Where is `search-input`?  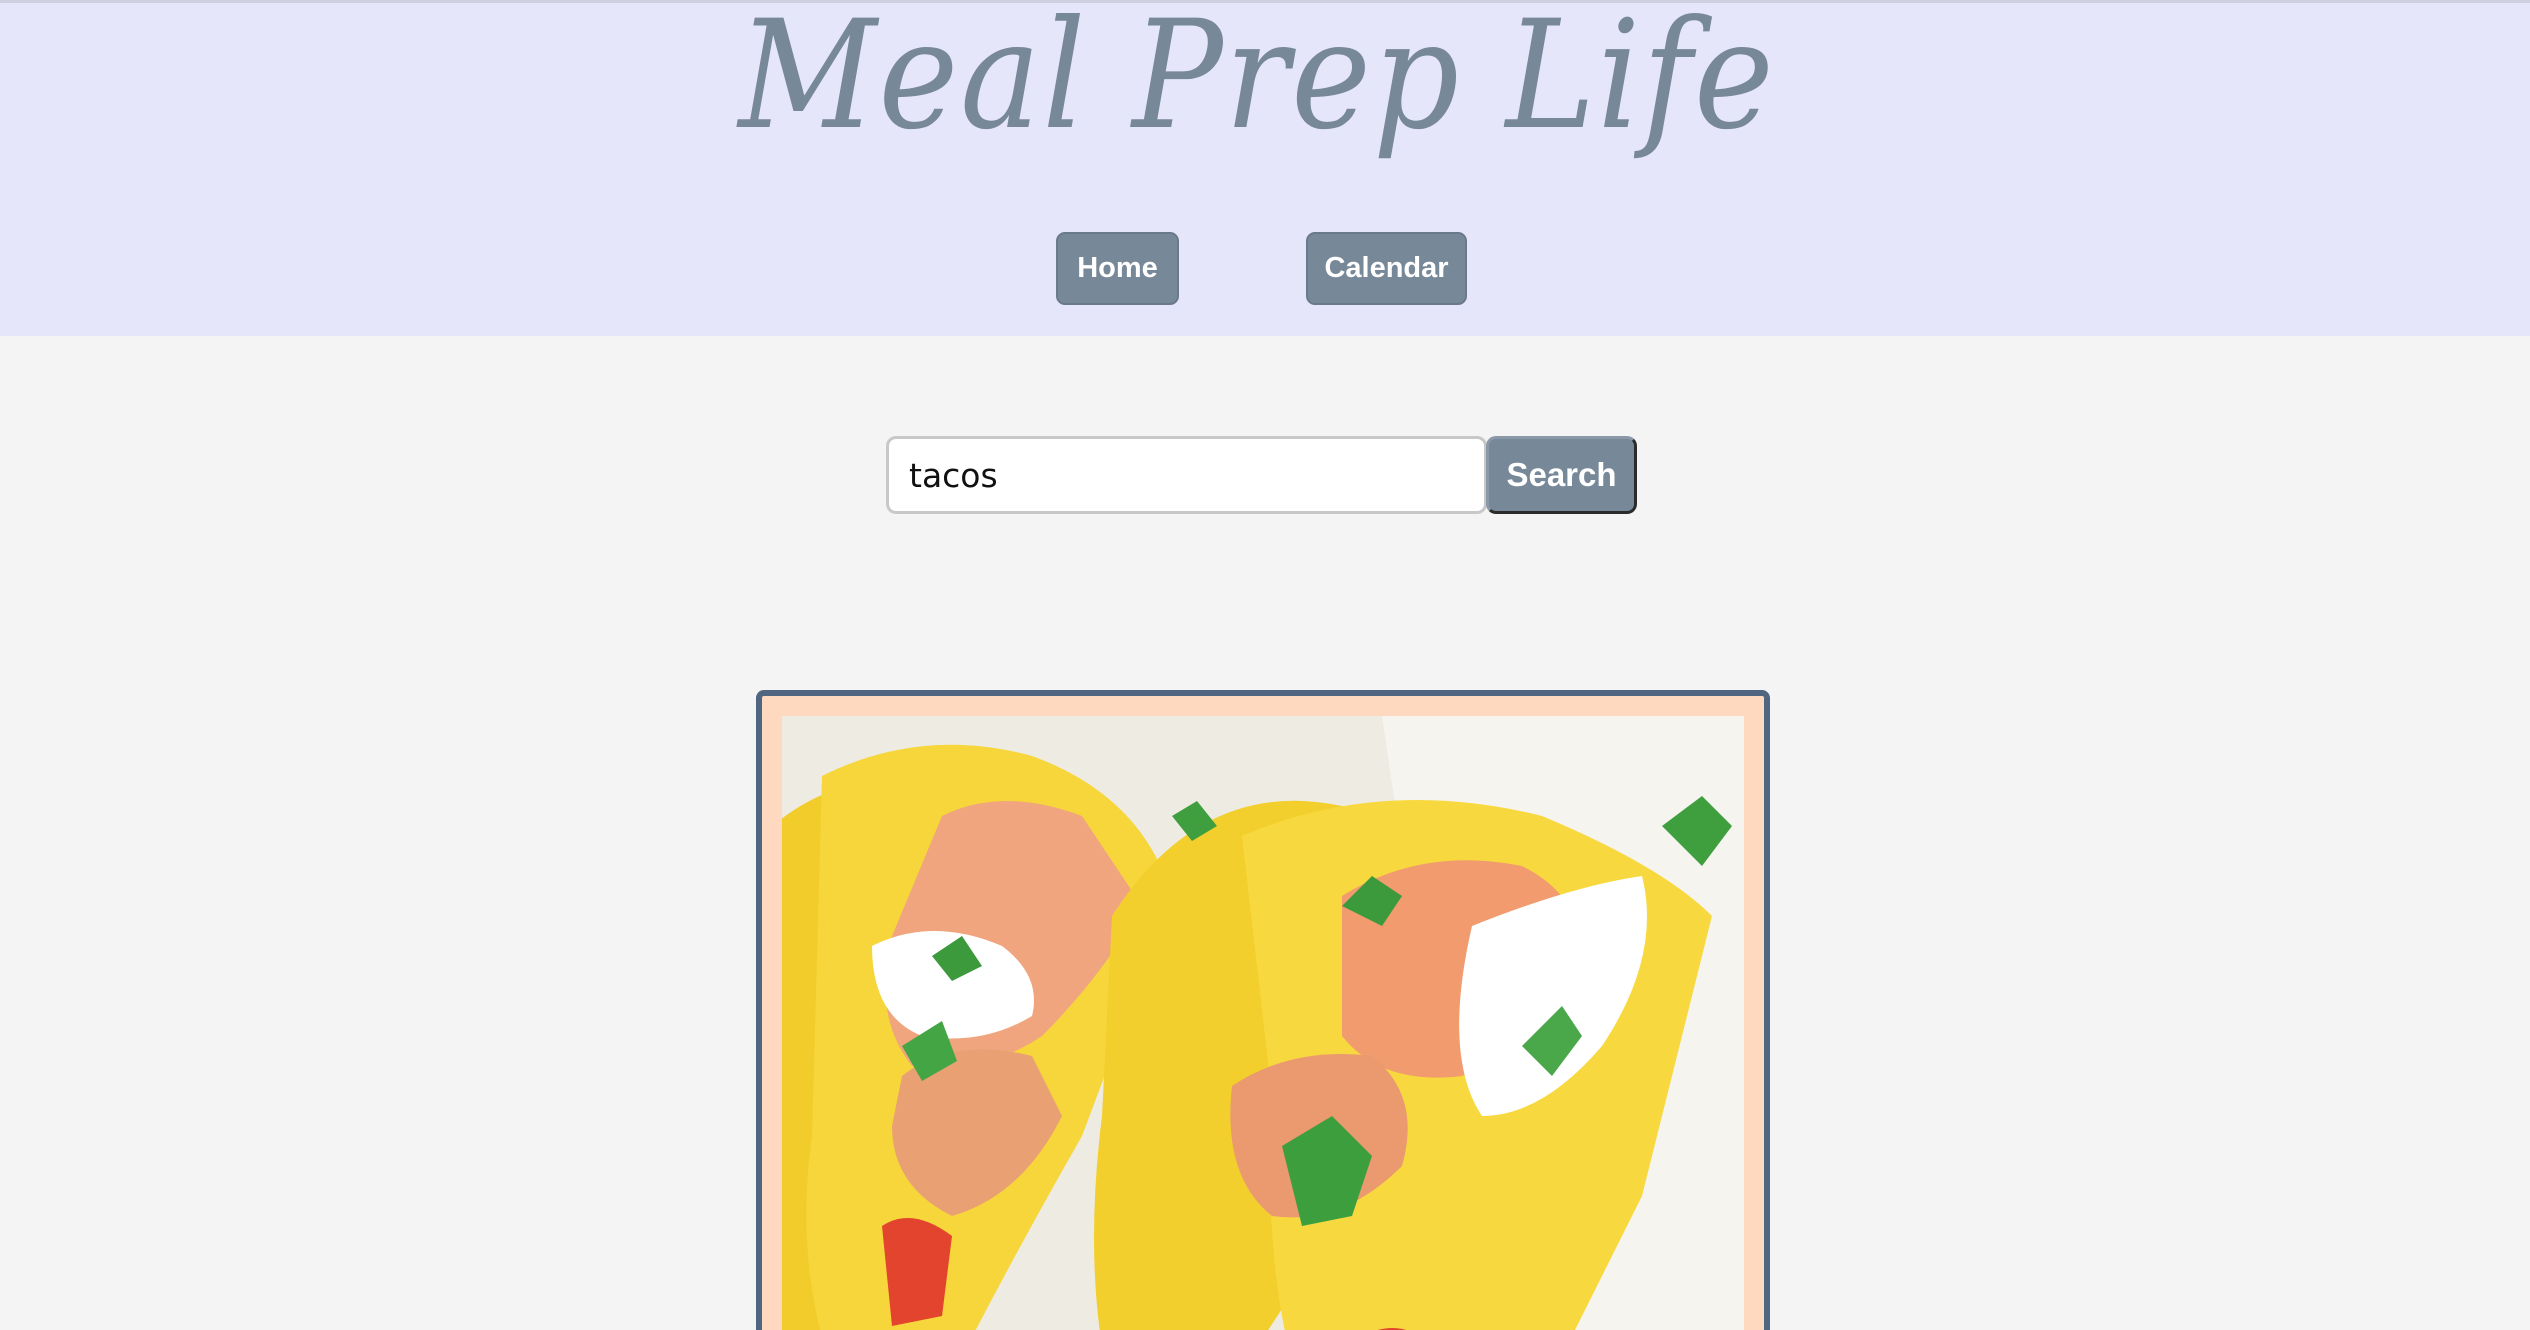
search-input is located at coordinates (1186, 475).